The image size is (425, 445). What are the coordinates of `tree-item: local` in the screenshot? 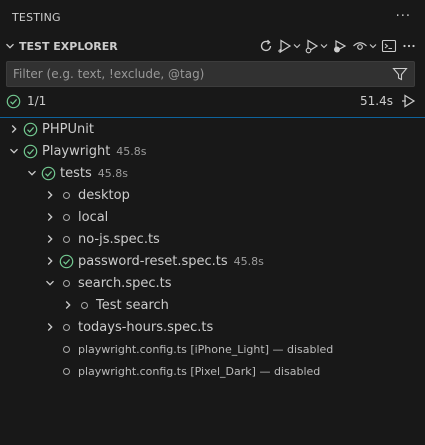 It's located at (212, 217).